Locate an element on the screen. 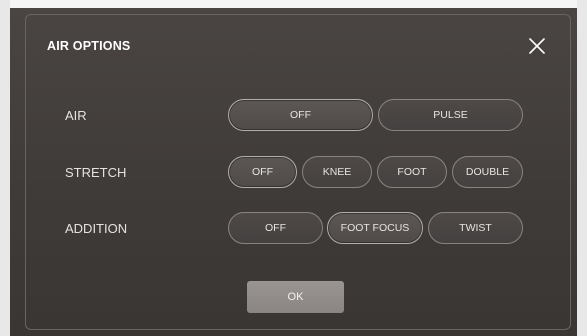 This screenshot has width=587, height=336. close-icon is located at coordinates (537, 46).